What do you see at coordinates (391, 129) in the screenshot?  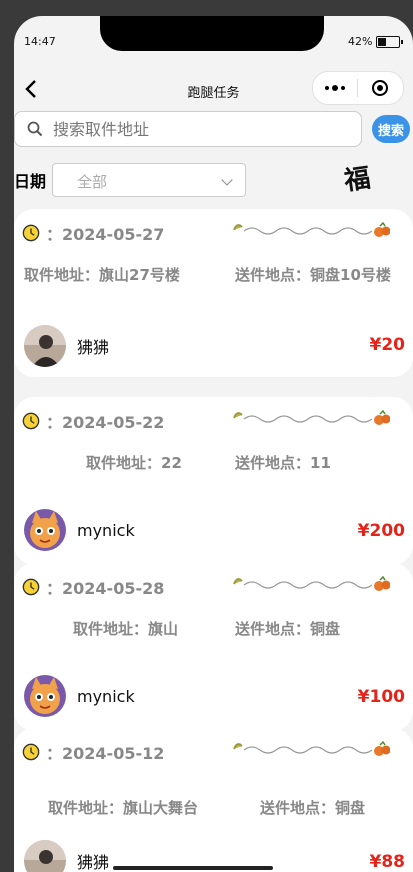 I see `search-button: 搜索` at bounding box center [391, 129].